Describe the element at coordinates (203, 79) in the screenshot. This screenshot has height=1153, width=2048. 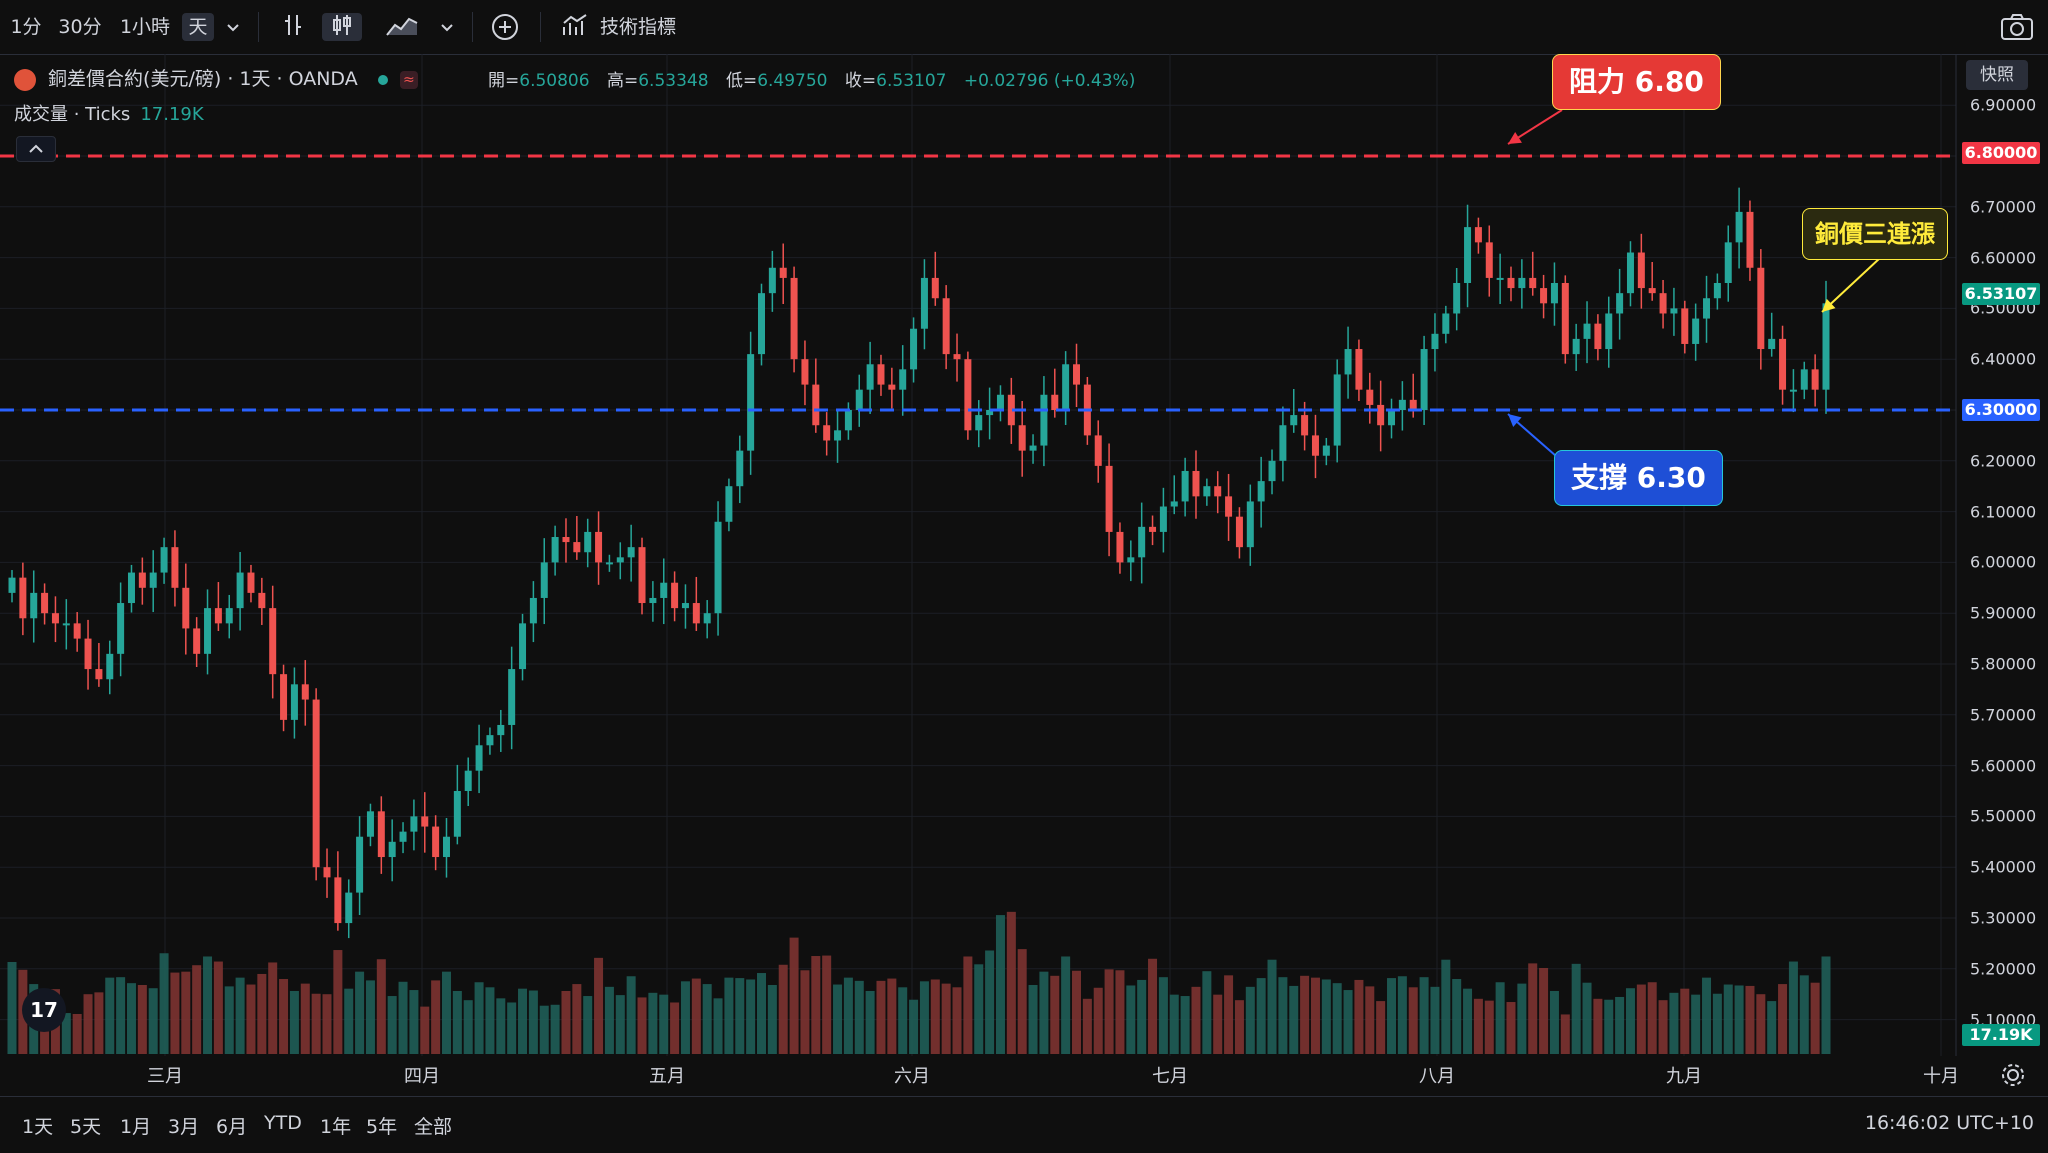
I see `symbol-title: 銅差價合約(美元/磅) · 1天 · OANDA` at that location.